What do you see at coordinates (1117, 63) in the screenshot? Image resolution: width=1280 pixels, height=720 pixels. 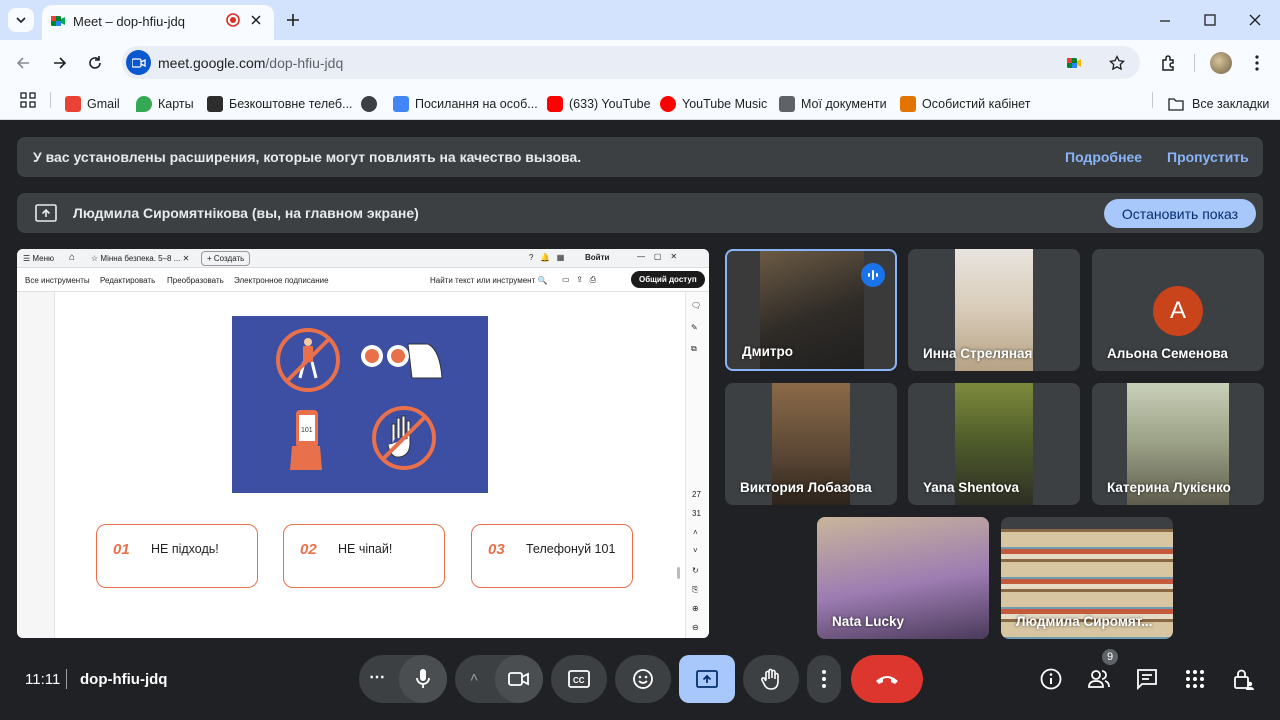 I see `bookmark-star-icon` at bounding box center [1117, 63].